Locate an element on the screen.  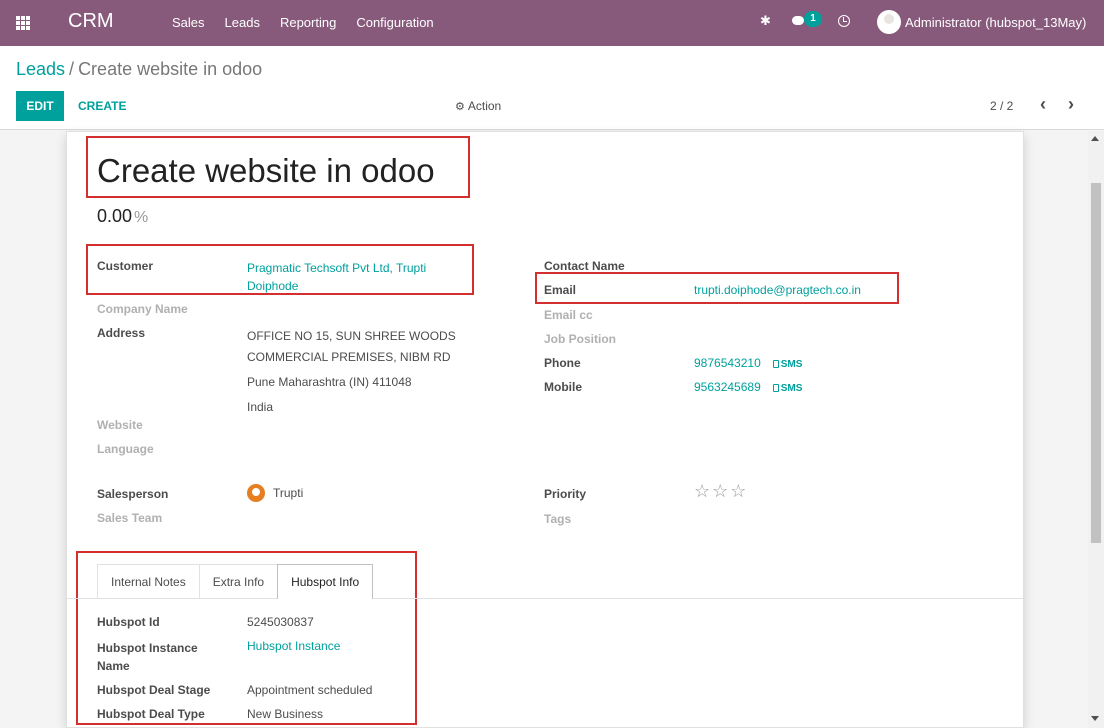
phone-sms-label: SMS is located at coordinates (791, 364).